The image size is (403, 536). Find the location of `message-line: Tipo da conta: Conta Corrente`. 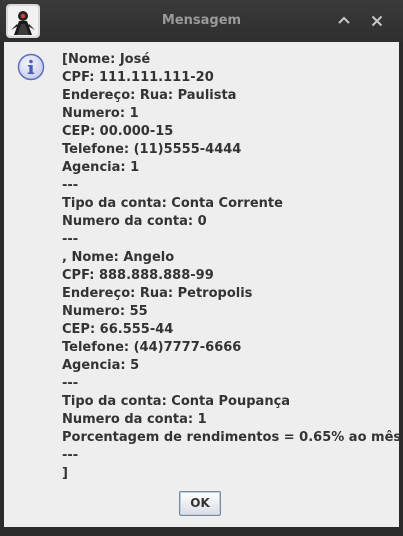

message-line: Tipo da conta: Conta Corrente is located at coordinates (172, 203).